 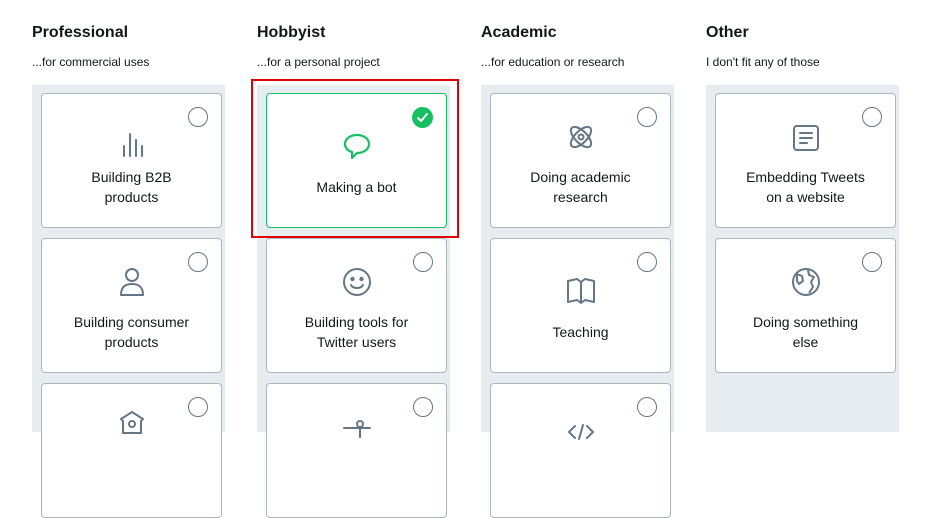 What do you see at coordinates (357, 428) in the screenshot?
I see `tools-icon` at bounding box center [357, 428].